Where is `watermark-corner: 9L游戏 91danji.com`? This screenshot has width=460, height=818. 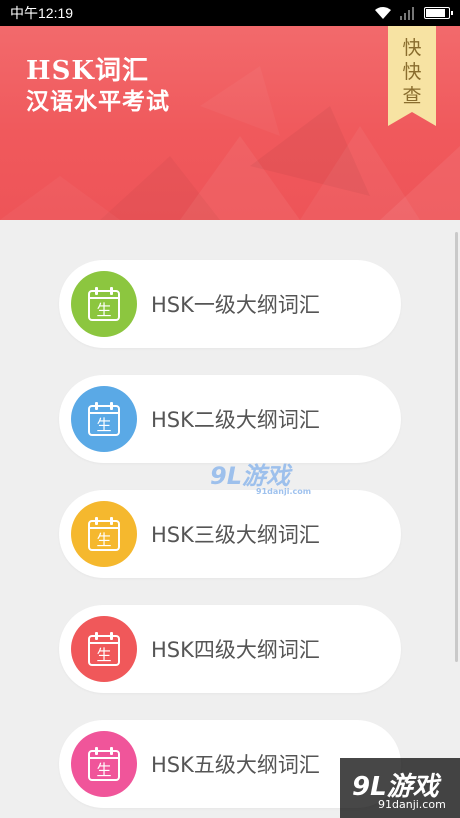 watermark-corner: 9L游戏 91danji.com is located at coordinates (400, 788).